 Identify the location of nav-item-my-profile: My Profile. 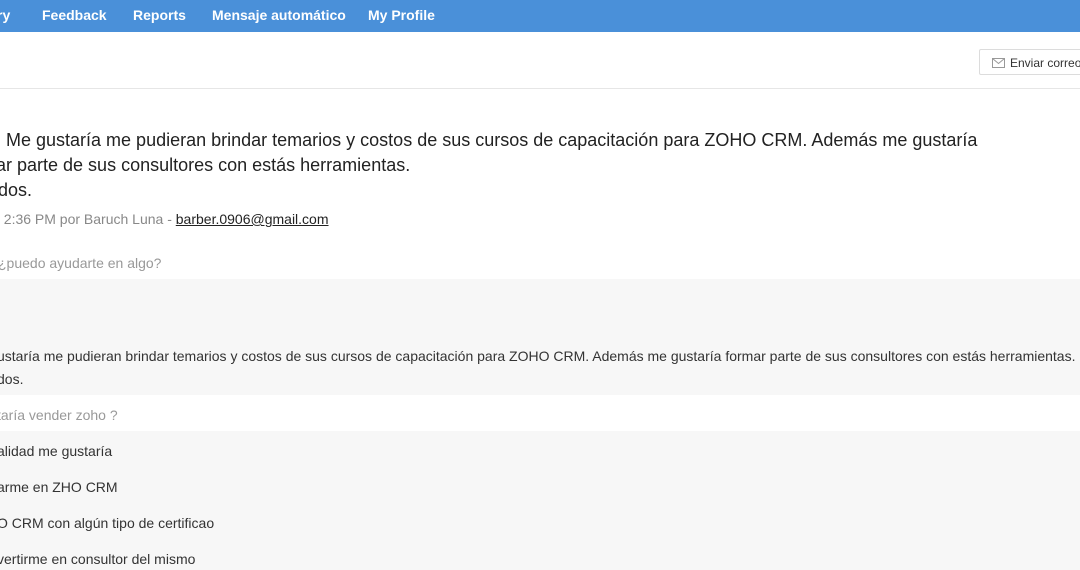
(401, 16).